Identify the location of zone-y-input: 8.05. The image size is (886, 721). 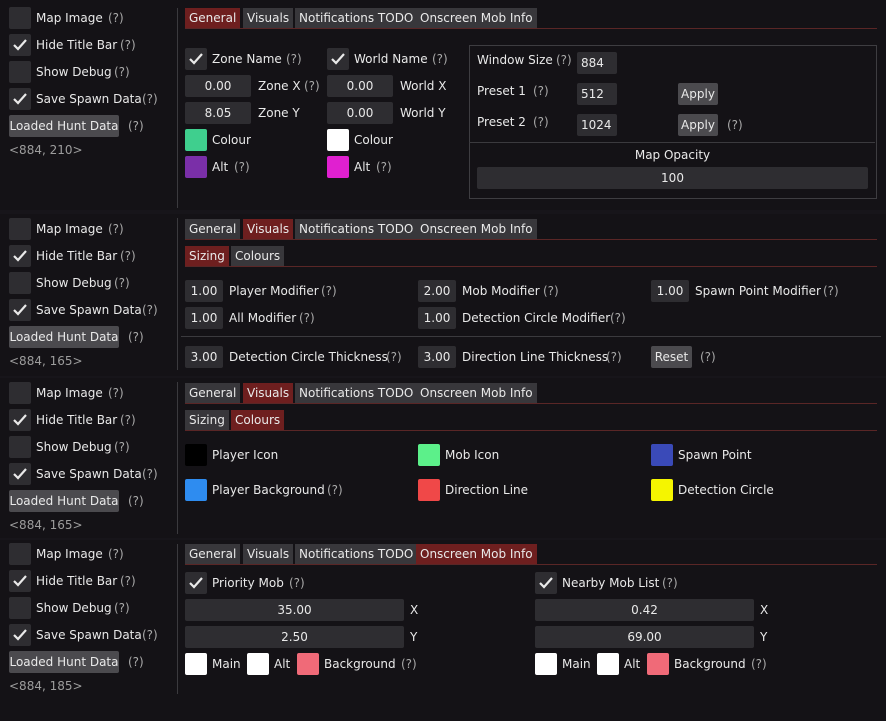
(218, 113).